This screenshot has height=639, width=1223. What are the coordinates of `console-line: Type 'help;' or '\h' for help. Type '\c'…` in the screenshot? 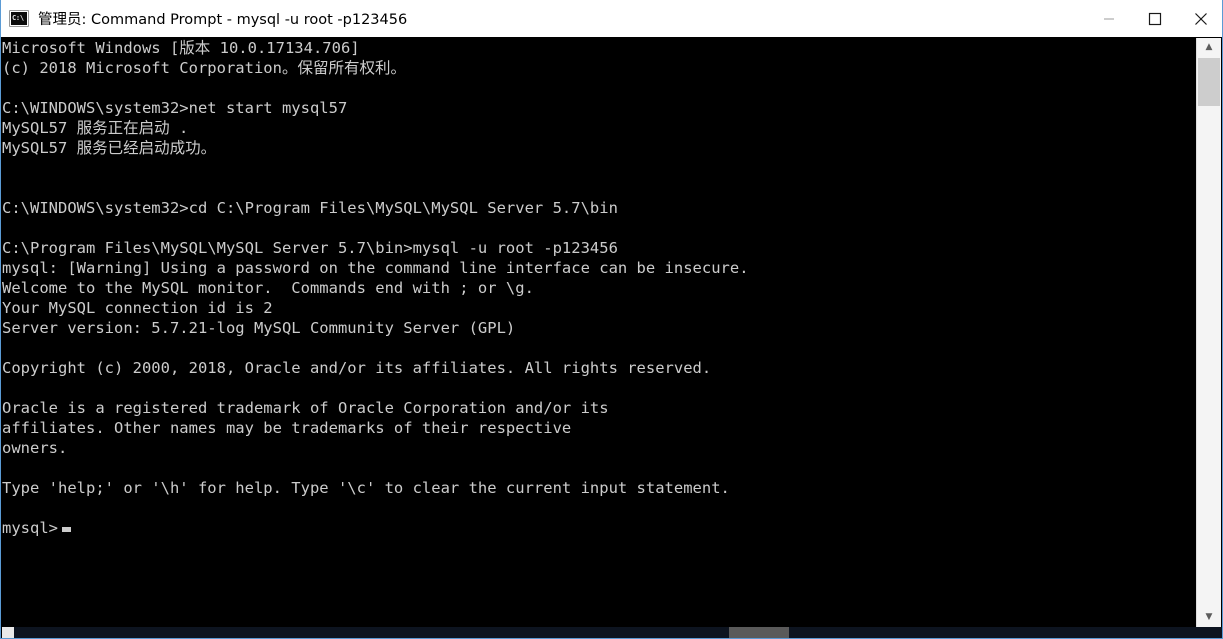 It's located at (366, 488).